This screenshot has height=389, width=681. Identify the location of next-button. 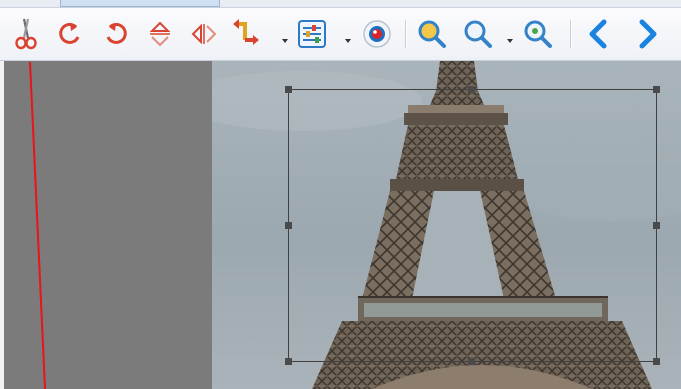
(648, 34).